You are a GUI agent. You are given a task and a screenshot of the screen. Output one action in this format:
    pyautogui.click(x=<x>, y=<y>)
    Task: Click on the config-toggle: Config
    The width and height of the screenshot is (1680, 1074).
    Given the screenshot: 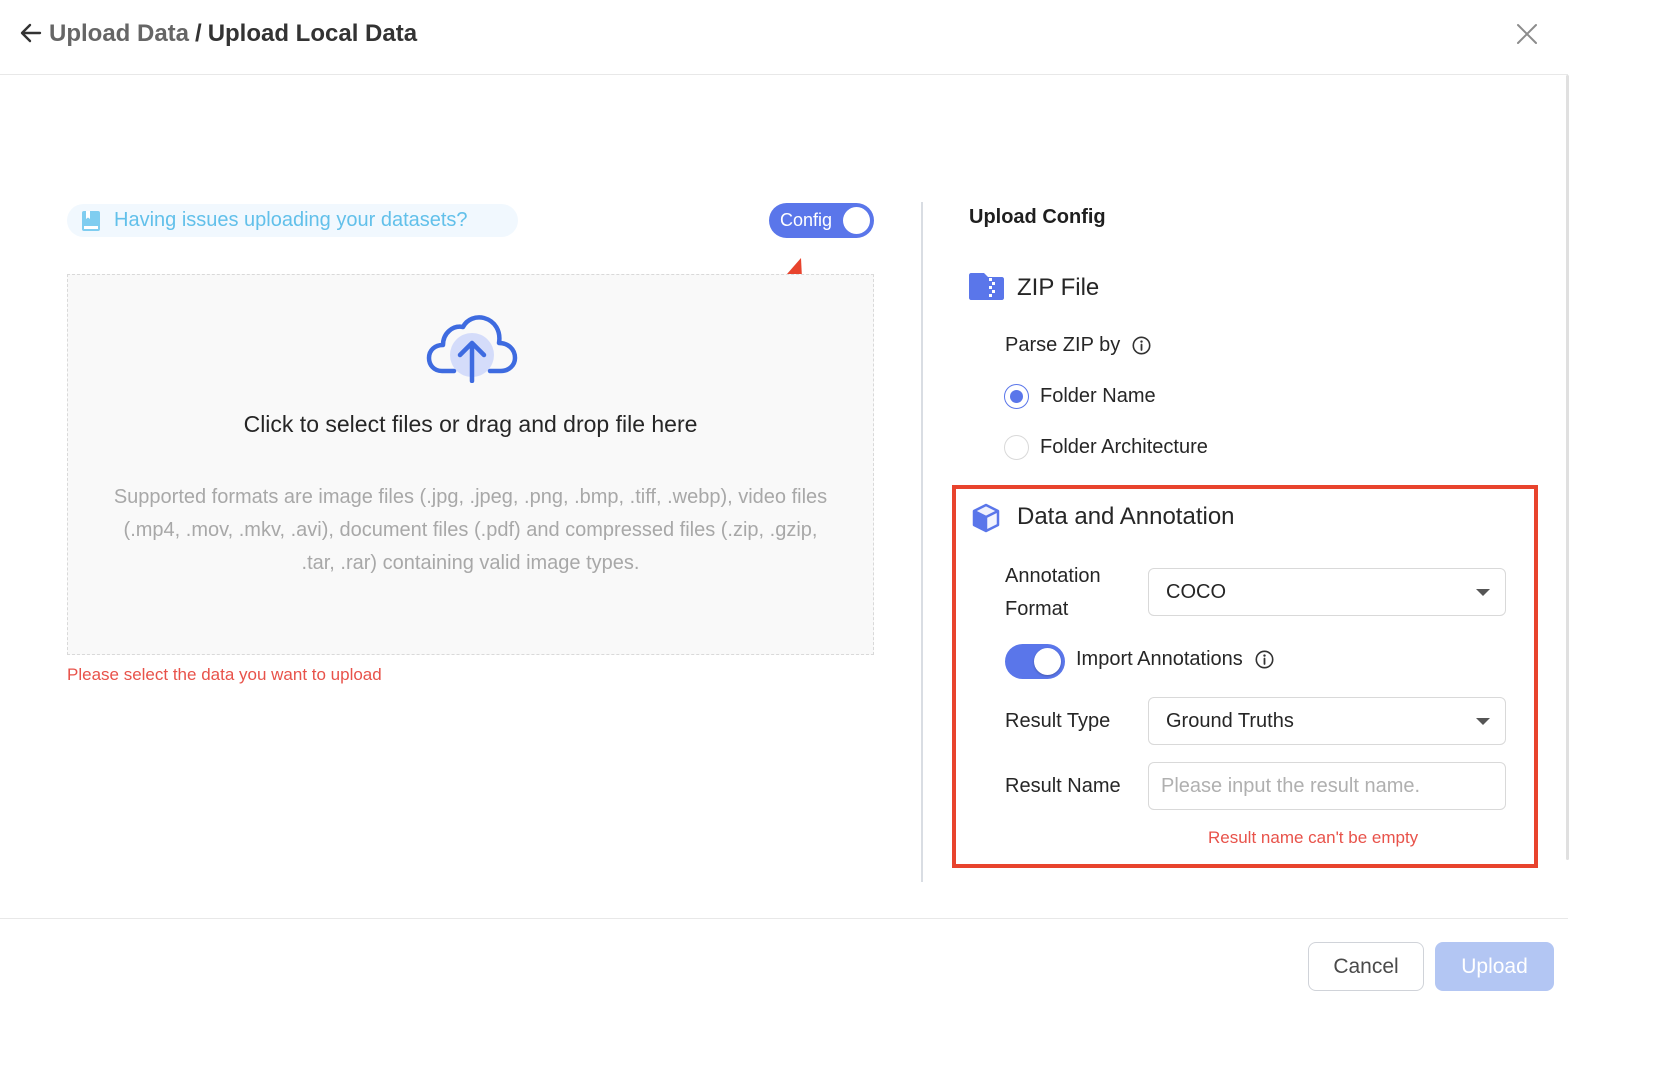 What is the action you would take?
    pyautogui.click(x=821, y=220)
    